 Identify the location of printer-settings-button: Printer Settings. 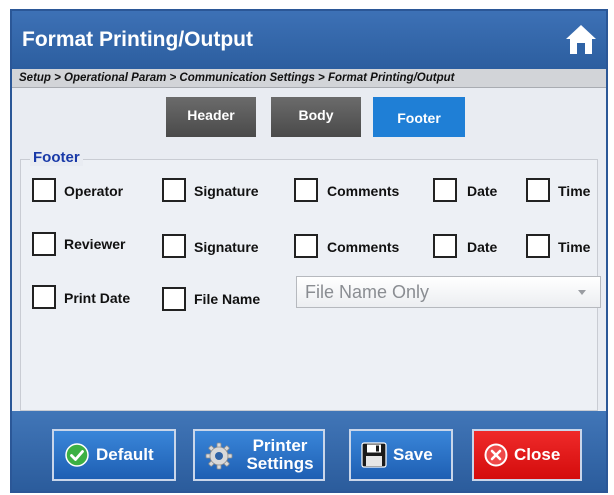
(259, 455).